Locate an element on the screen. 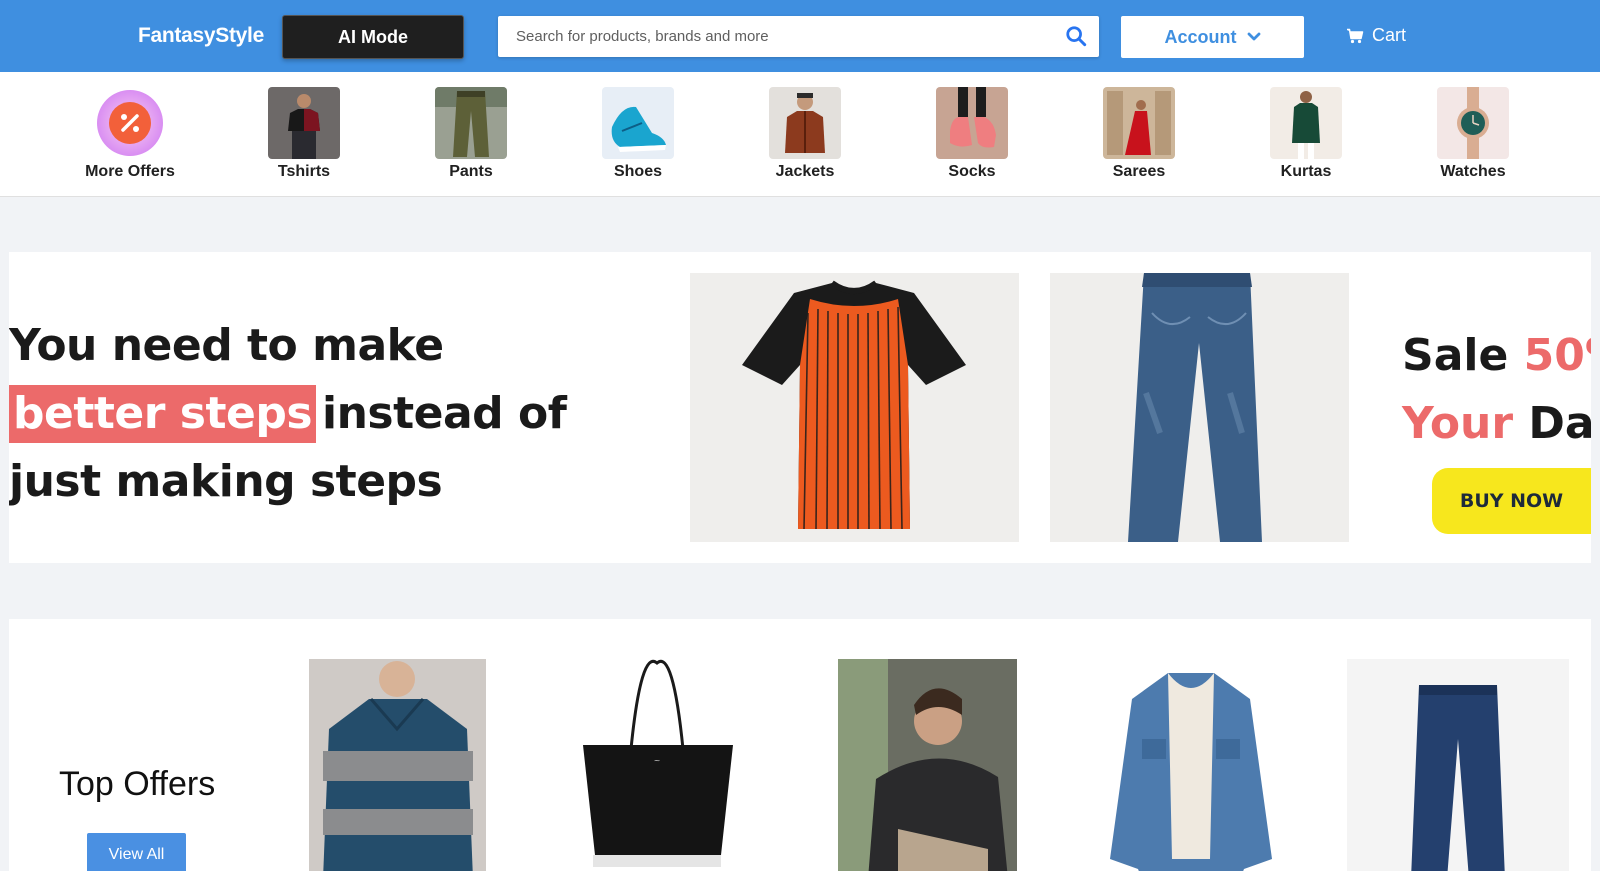  account-label: Account is located at coordinates (1200, 36).